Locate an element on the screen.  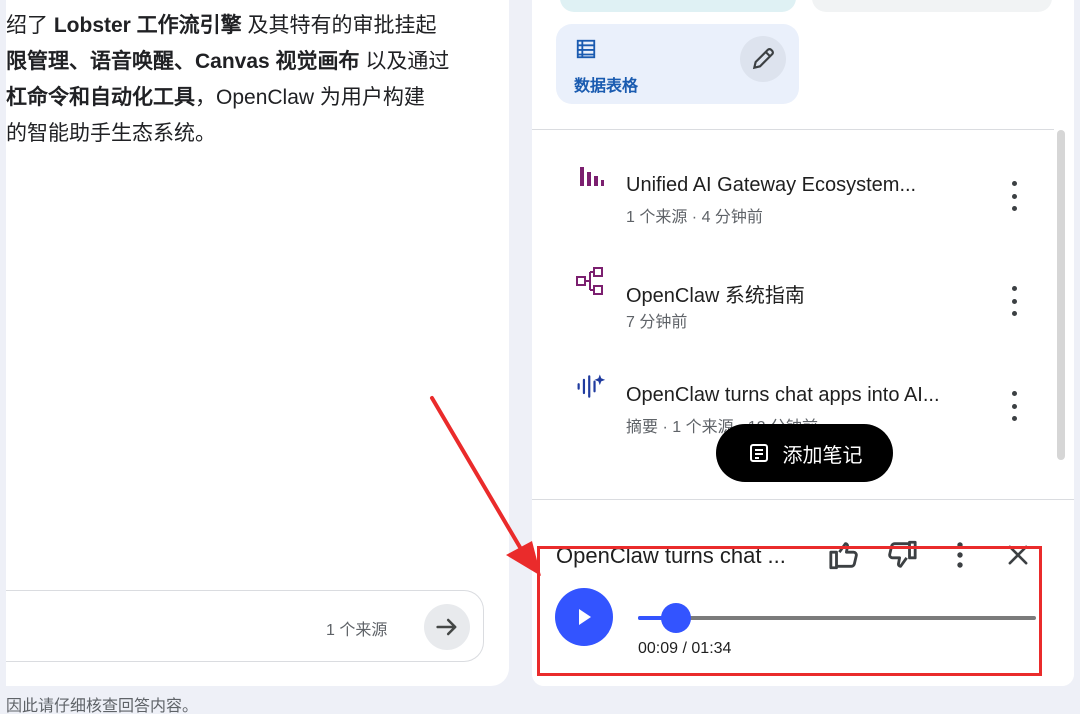
player-more-button is located at coordinates (960, 555).